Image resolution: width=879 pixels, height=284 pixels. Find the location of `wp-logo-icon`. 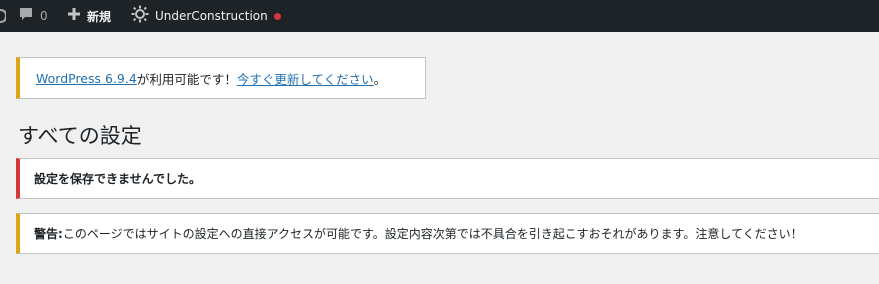

wp-logo-icon is located at coordinates (3, 16).